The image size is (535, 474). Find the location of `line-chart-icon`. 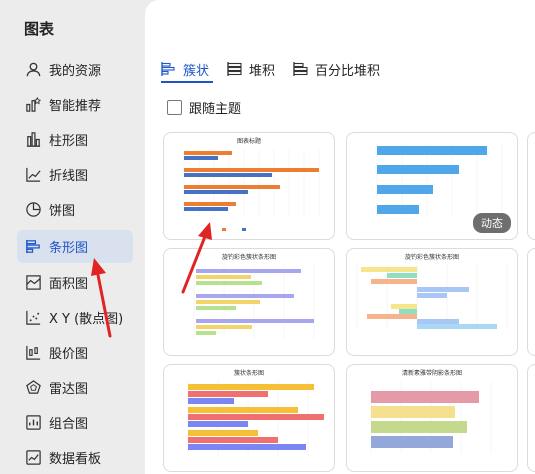

line-chart-icon is located at coordinates (33, 175).